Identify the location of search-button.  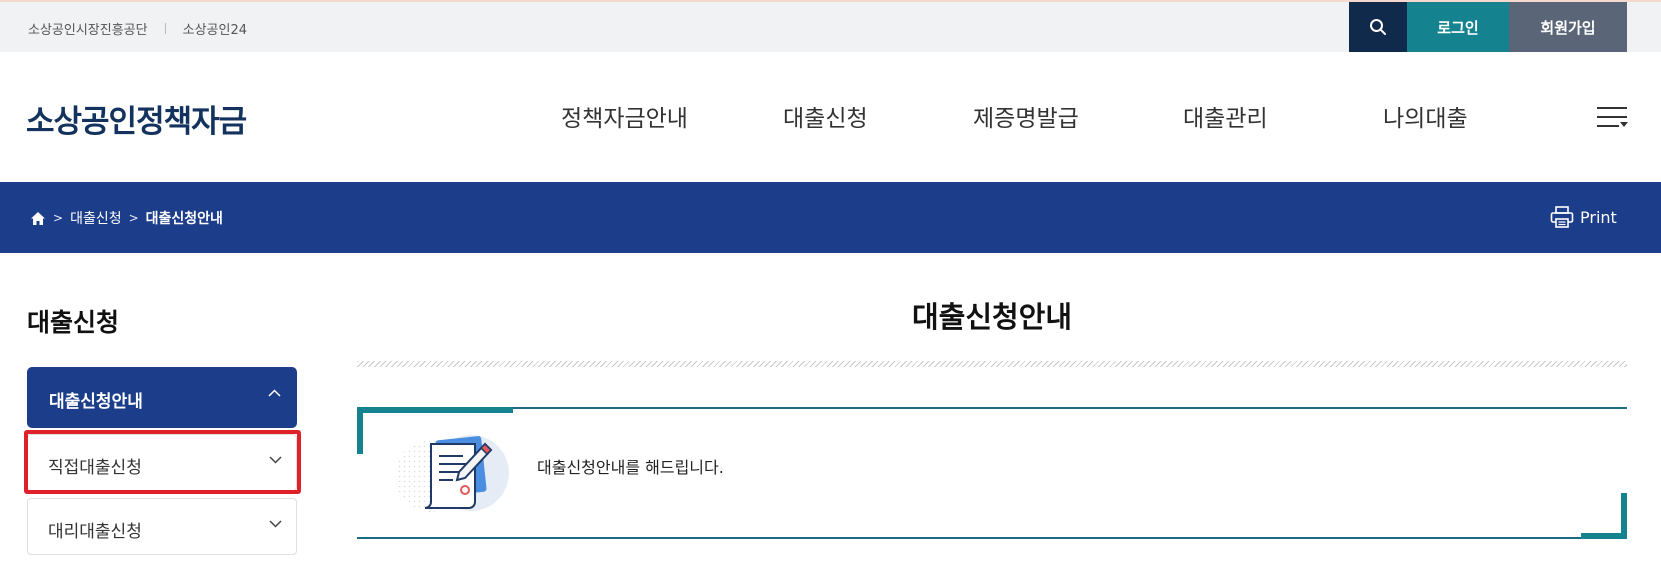
(1378, 27).